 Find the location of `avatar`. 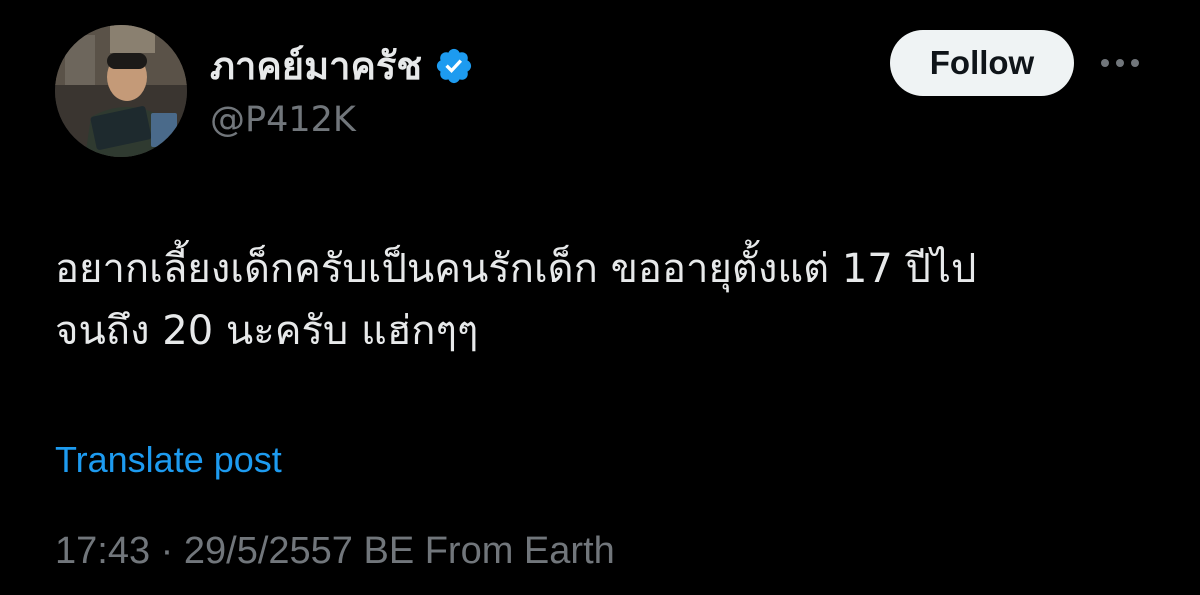

avatar is located at coordinates (121, 91).